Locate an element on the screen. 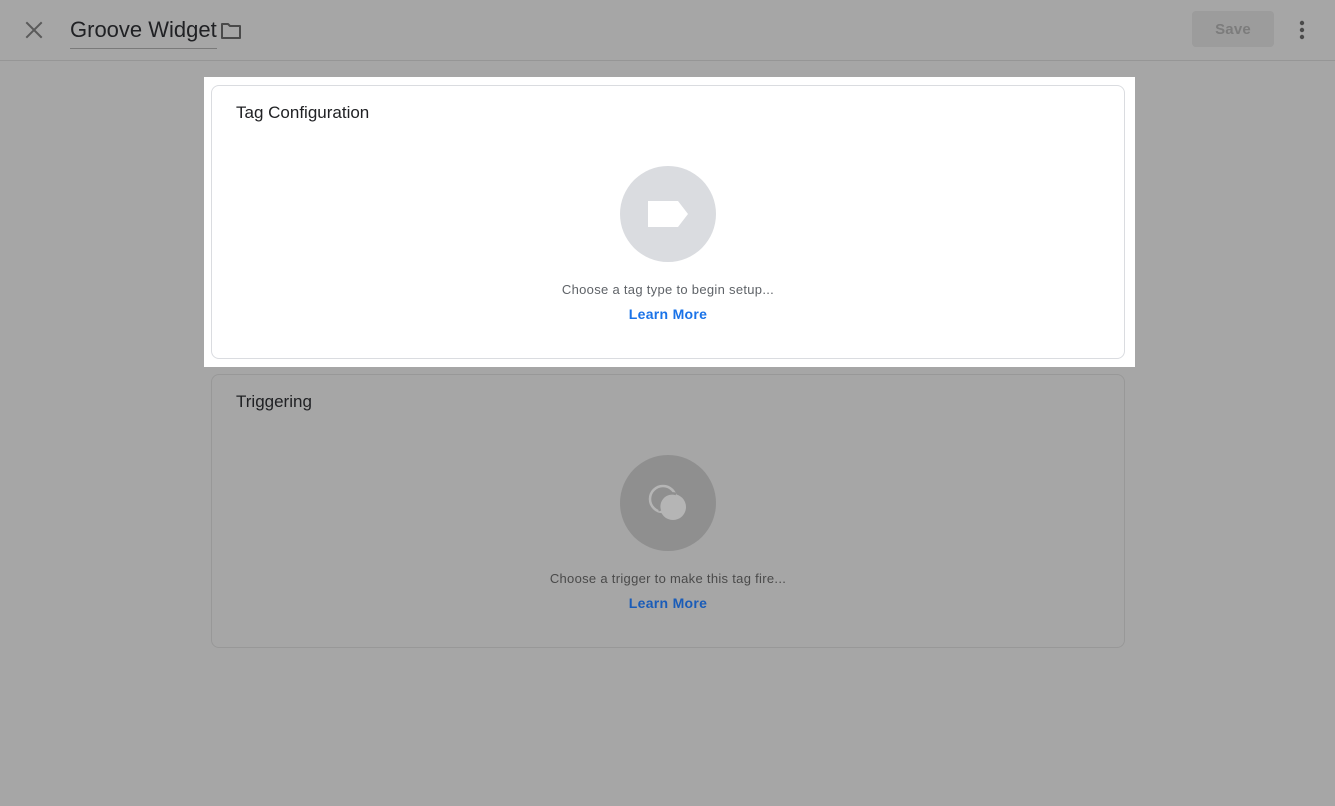 The width and height of the screenshot is (1335, 806). page-title: Groove Widget is located at coordinates (143, 29).